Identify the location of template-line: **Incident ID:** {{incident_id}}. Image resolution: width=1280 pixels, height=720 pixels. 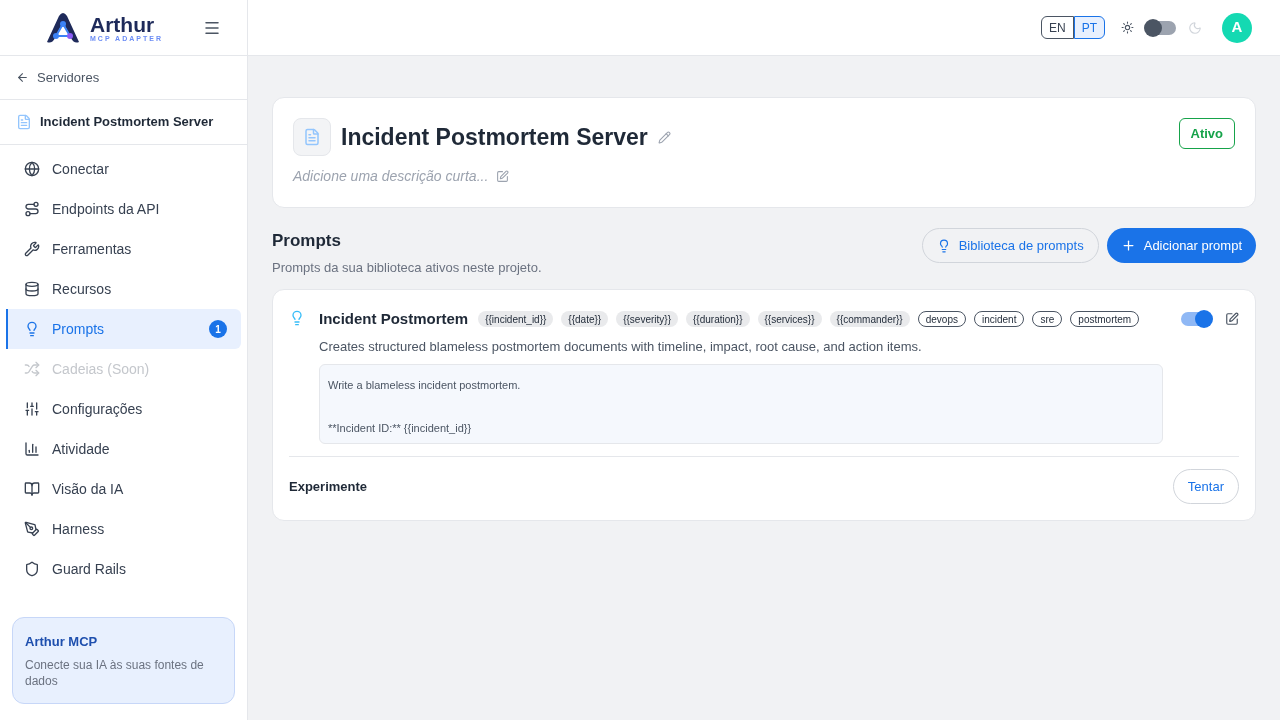
(400, 428).